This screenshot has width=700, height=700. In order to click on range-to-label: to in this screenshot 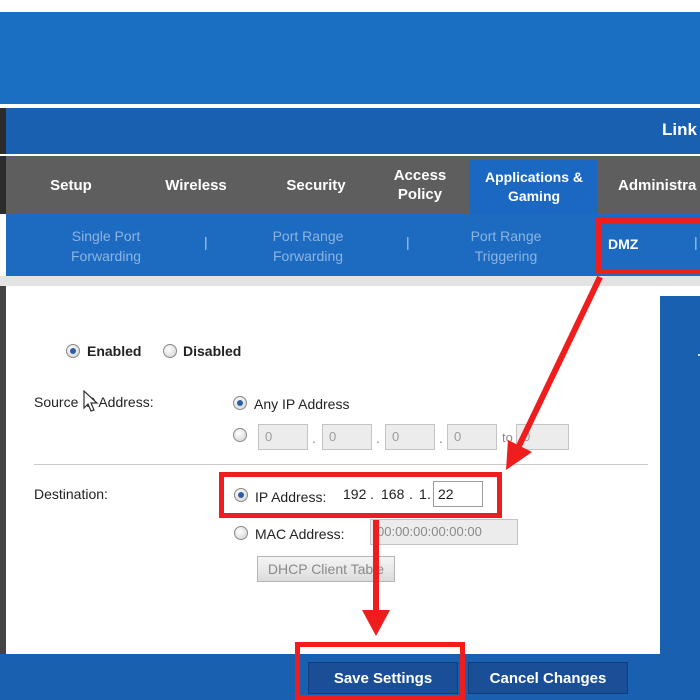, I will do `click(507, 437)`.